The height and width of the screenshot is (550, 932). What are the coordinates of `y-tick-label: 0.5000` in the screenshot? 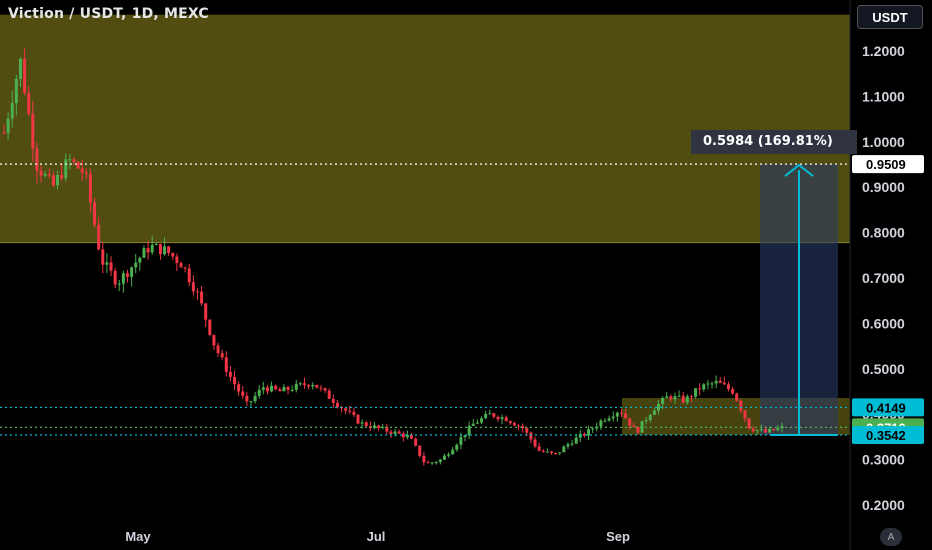 It's located at (883, 369).